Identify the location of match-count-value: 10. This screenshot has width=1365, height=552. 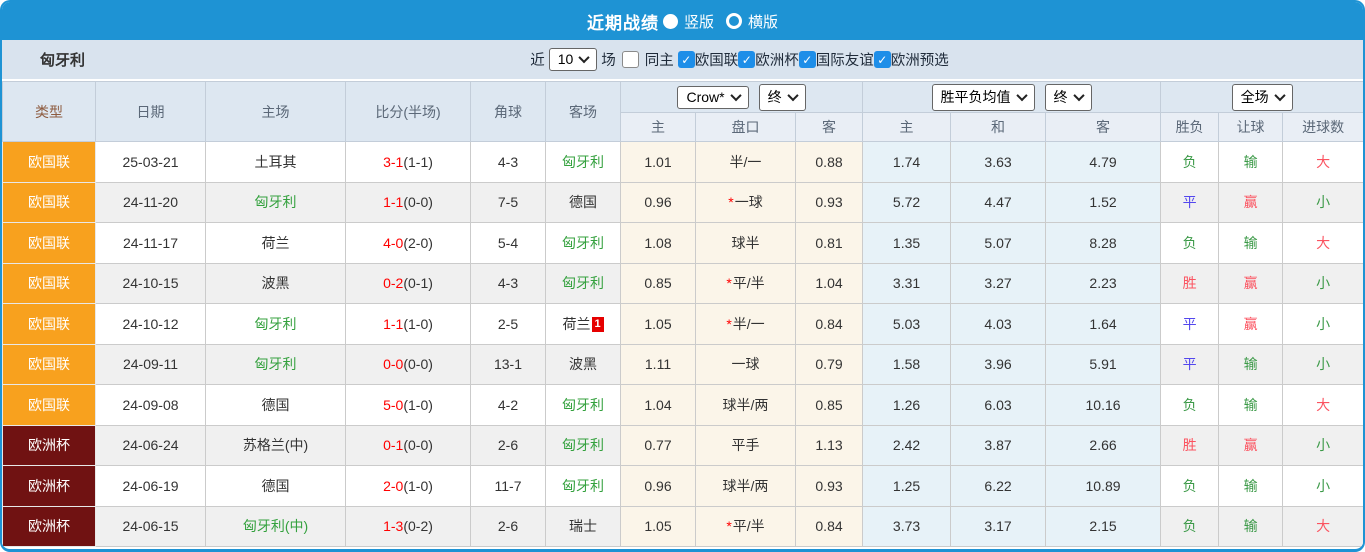
(565, 59).